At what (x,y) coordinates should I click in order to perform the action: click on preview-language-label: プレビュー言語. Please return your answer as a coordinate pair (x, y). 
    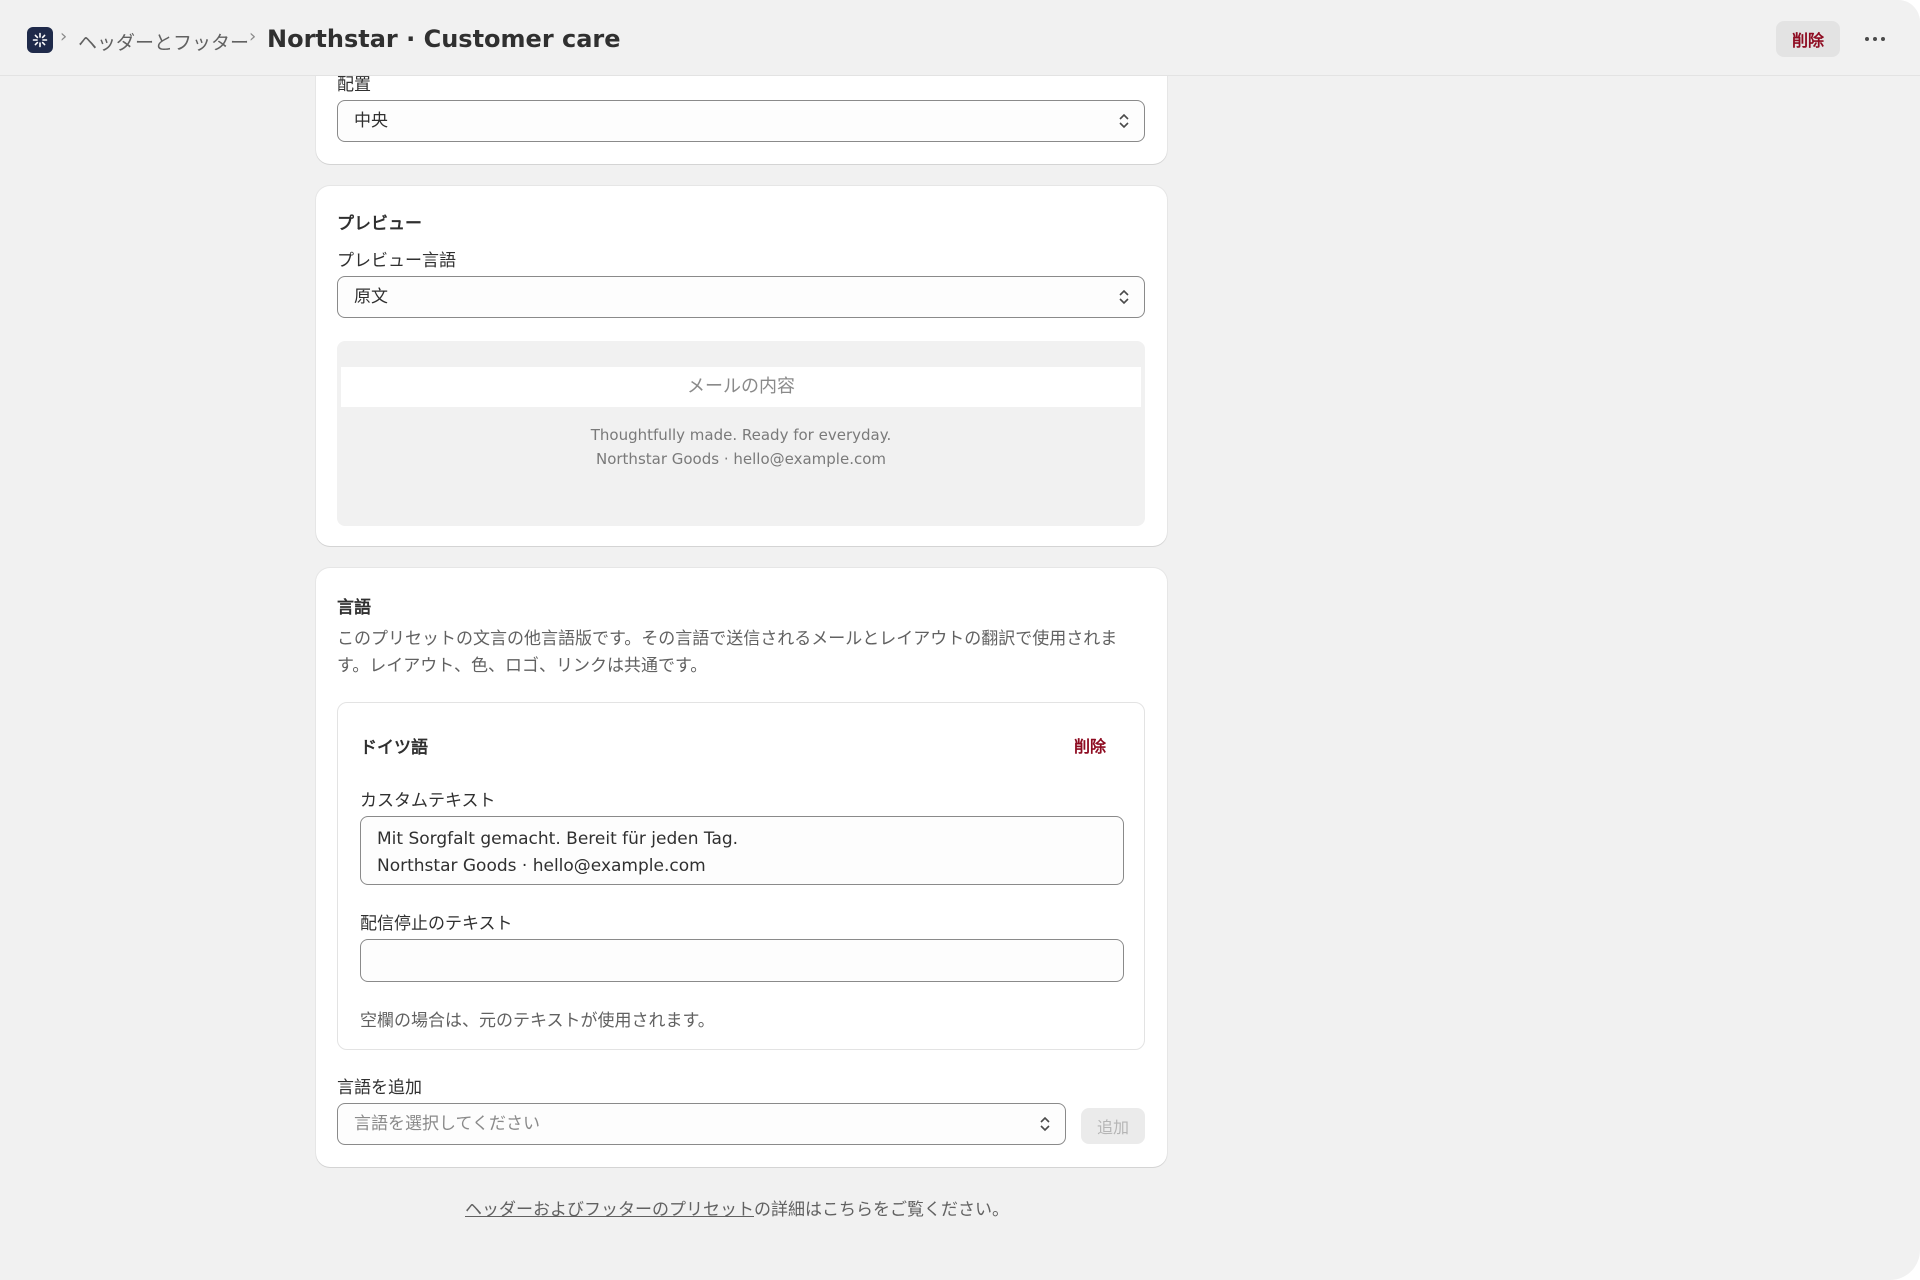
    Looking at the image, I should click on (396, 261).